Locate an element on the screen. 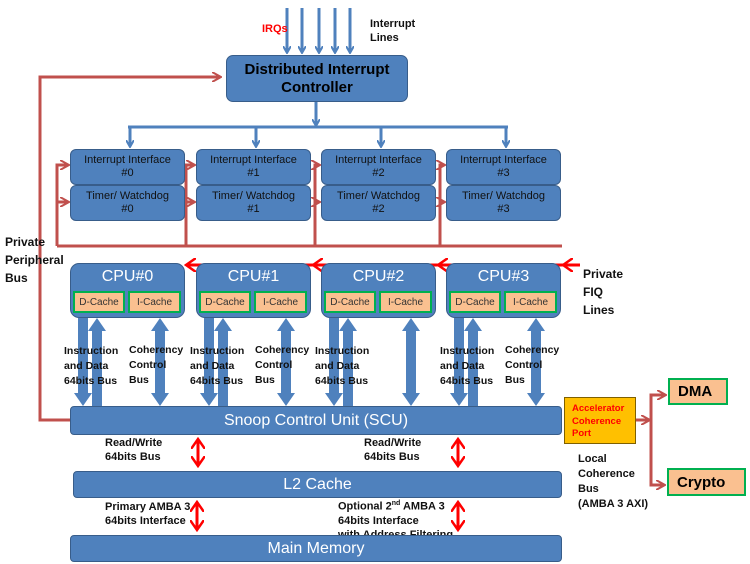 The image size is (750, 564). i-cache-0: I-Cache is located at coordinates (154, 302).